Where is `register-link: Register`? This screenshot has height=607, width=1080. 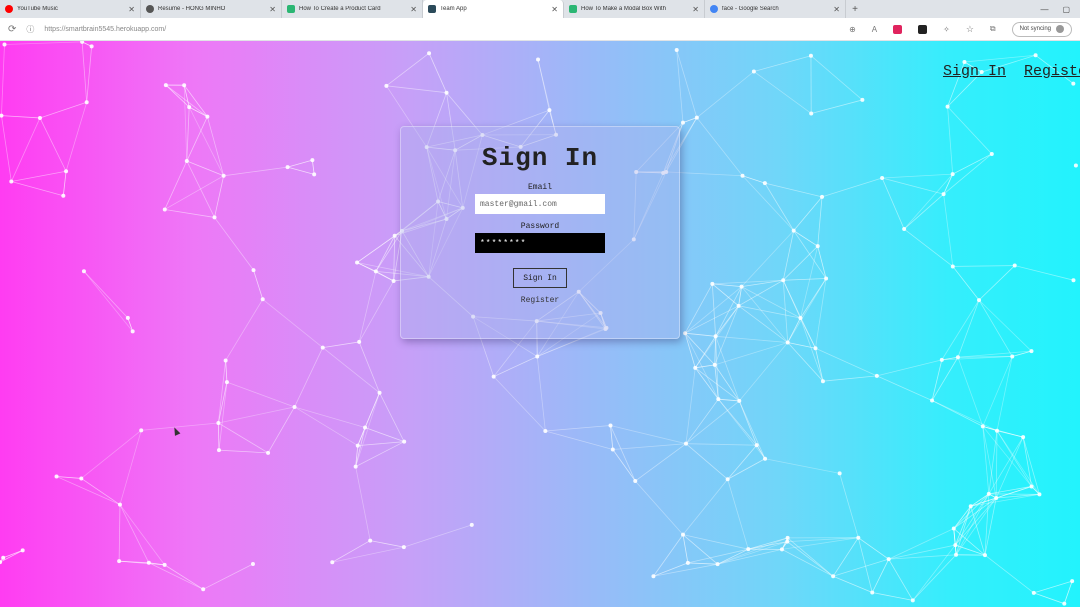
register-link: Register is located at coordinates (540, 300).